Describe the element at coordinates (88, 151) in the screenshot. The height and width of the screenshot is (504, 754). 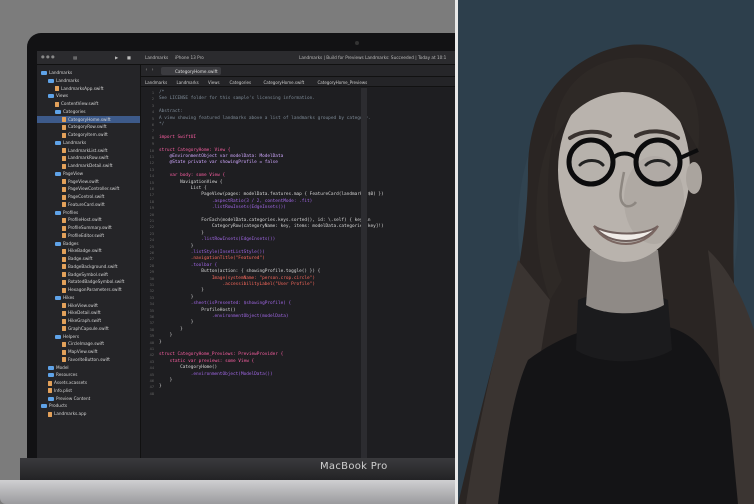
I see `navigator-file: LandmarkList.swift` at that location.